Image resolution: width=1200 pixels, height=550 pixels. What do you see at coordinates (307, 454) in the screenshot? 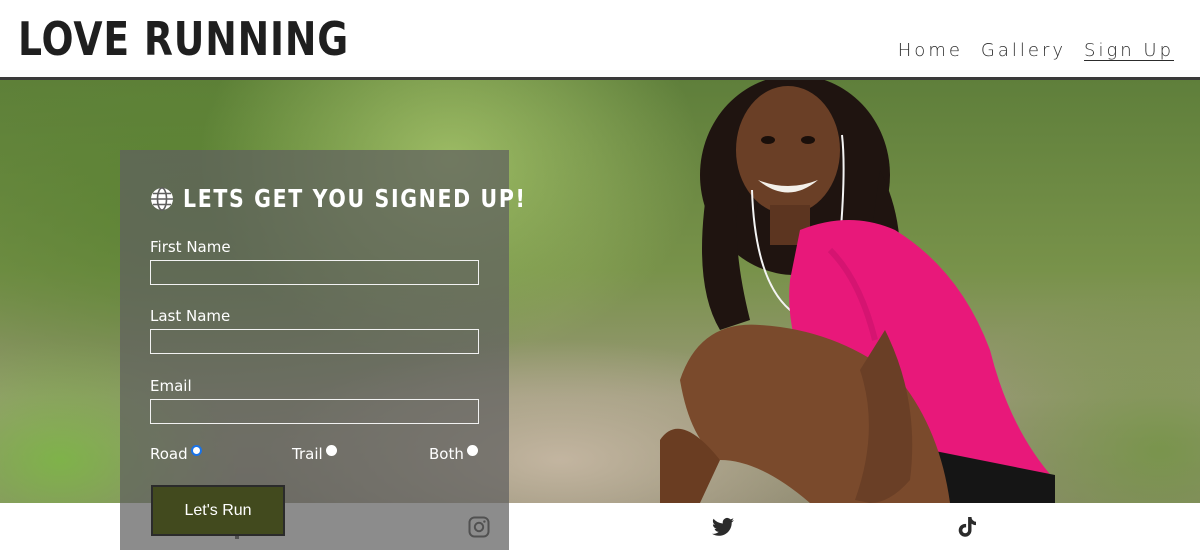
I see `radio-trail-label: Trail` at bounding box center [307, 454].